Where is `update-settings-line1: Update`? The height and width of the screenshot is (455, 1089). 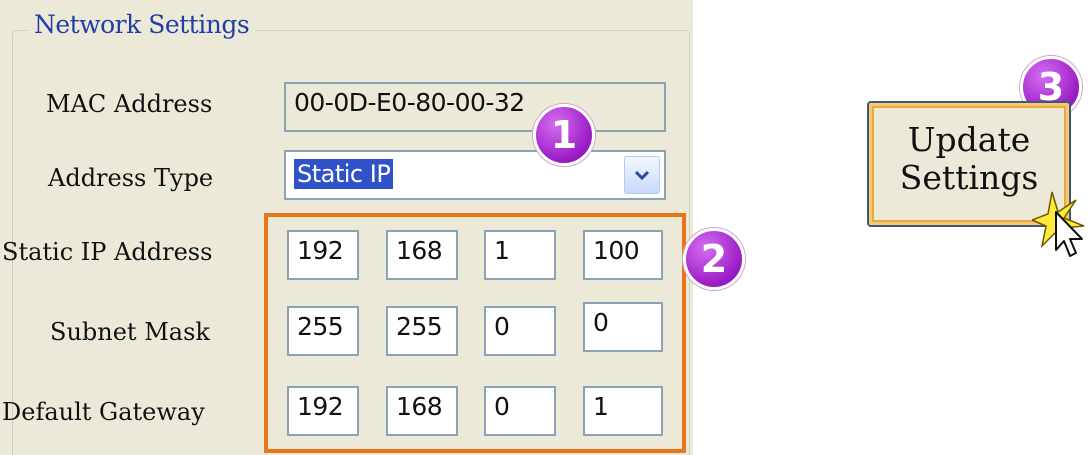 update-settings-line1: Update is located at coordinates (969, 139).